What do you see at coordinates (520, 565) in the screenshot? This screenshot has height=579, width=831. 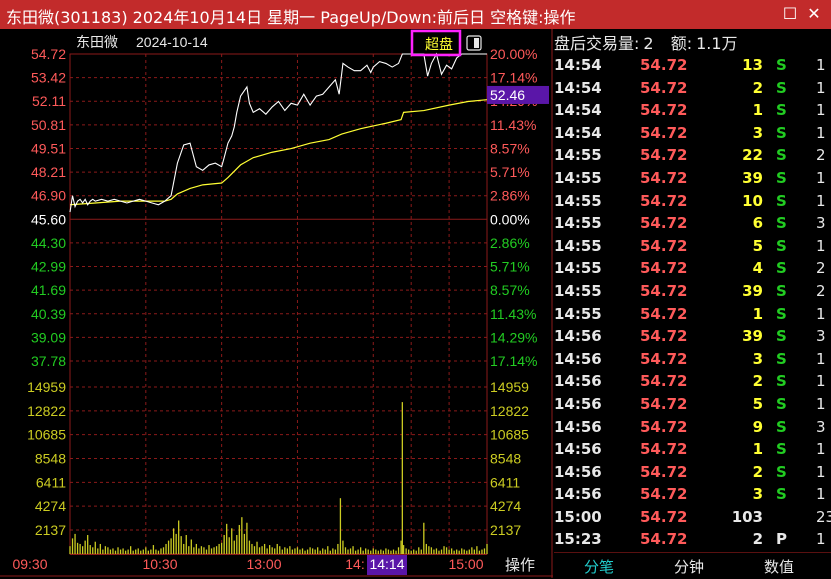 I see `operate-button: 操作` at bounding box center [520, 565].